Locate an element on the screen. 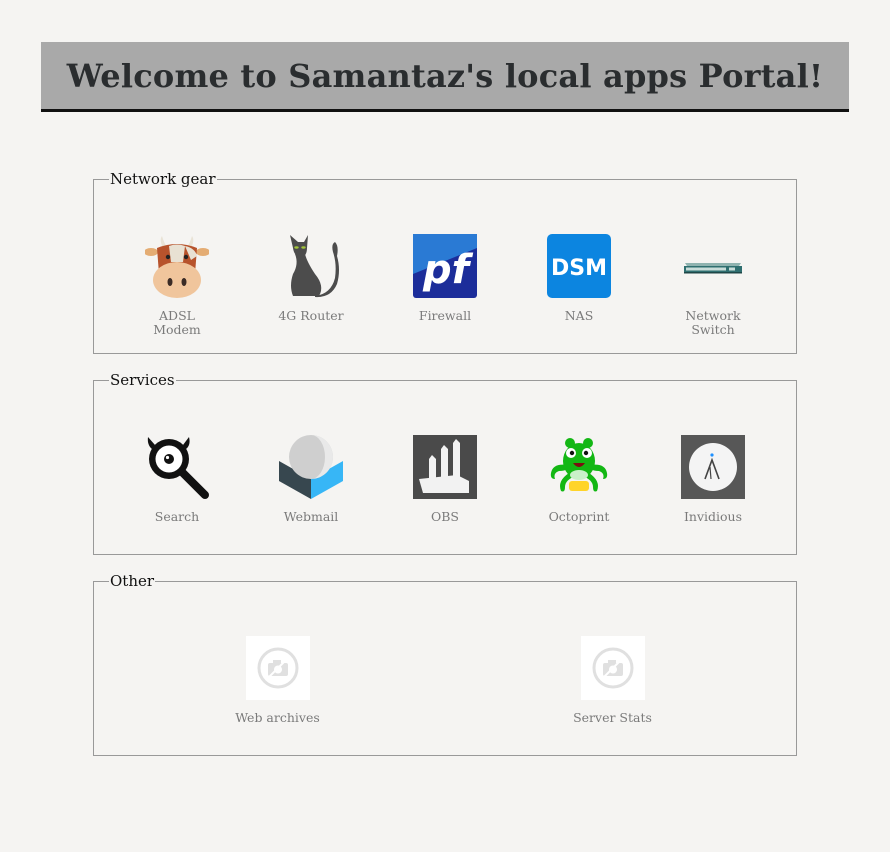 The width and height of the screenshot is (890, 852). searx-icon is located at coordinates (178, 468).